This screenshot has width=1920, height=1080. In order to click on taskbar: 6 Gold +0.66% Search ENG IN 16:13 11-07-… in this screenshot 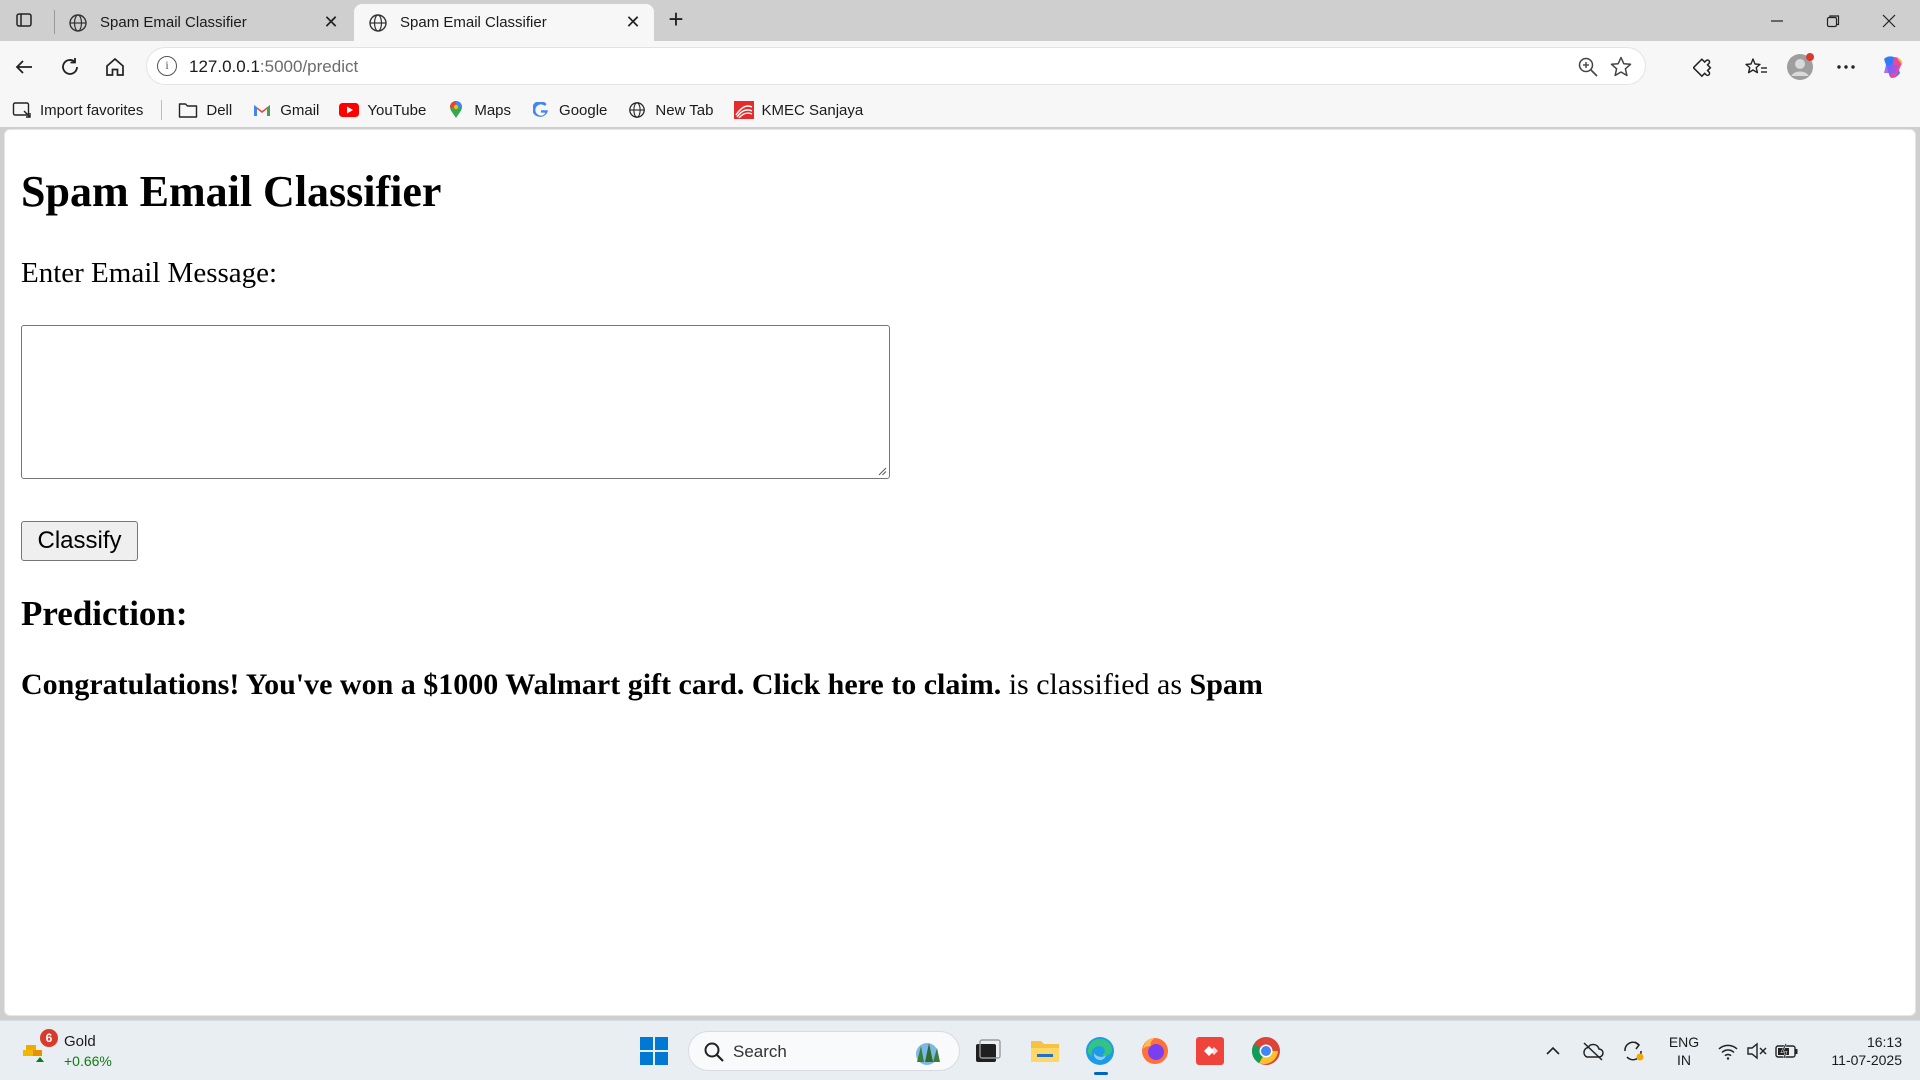, I will do `click(960, 1050)`.